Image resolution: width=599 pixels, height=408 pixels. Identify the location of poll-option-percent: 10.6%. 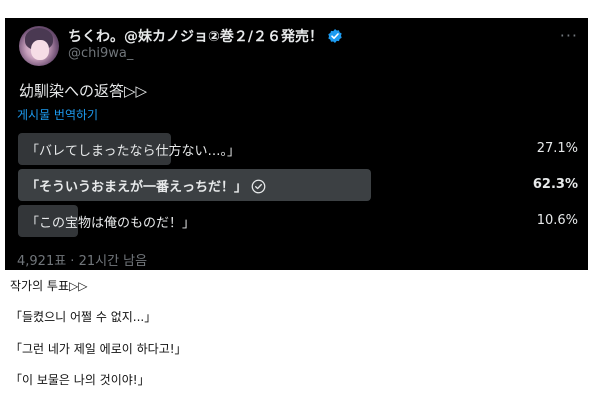
(557, 220).